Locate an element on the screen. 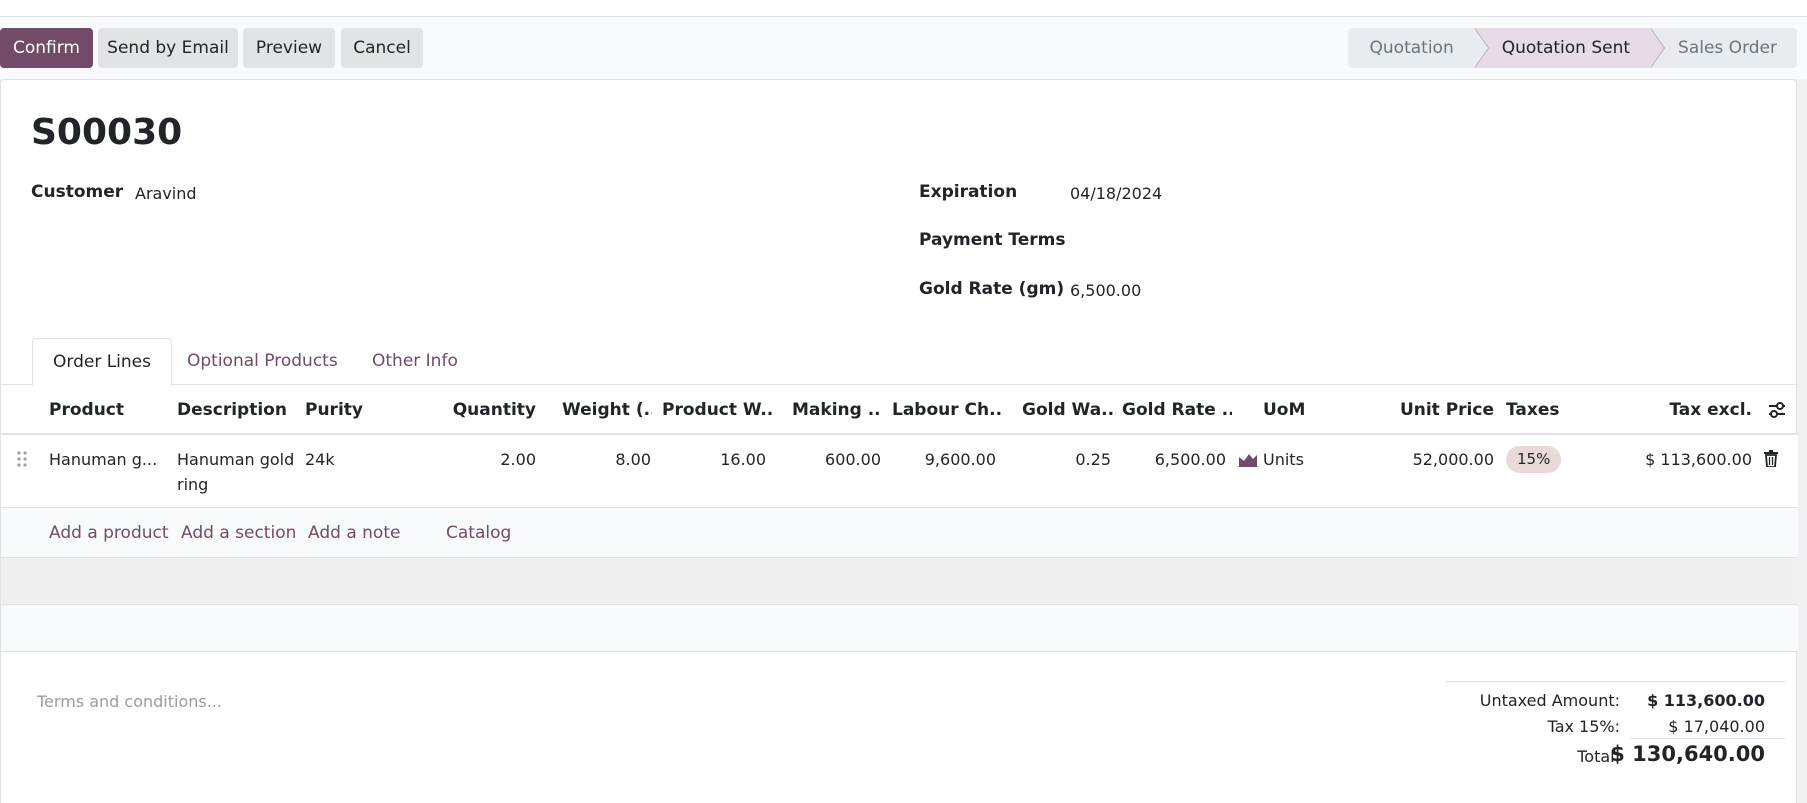 This screenshot has width=1807, height=803. tab-other-info: Other Info is located at coordinates (415, 362).